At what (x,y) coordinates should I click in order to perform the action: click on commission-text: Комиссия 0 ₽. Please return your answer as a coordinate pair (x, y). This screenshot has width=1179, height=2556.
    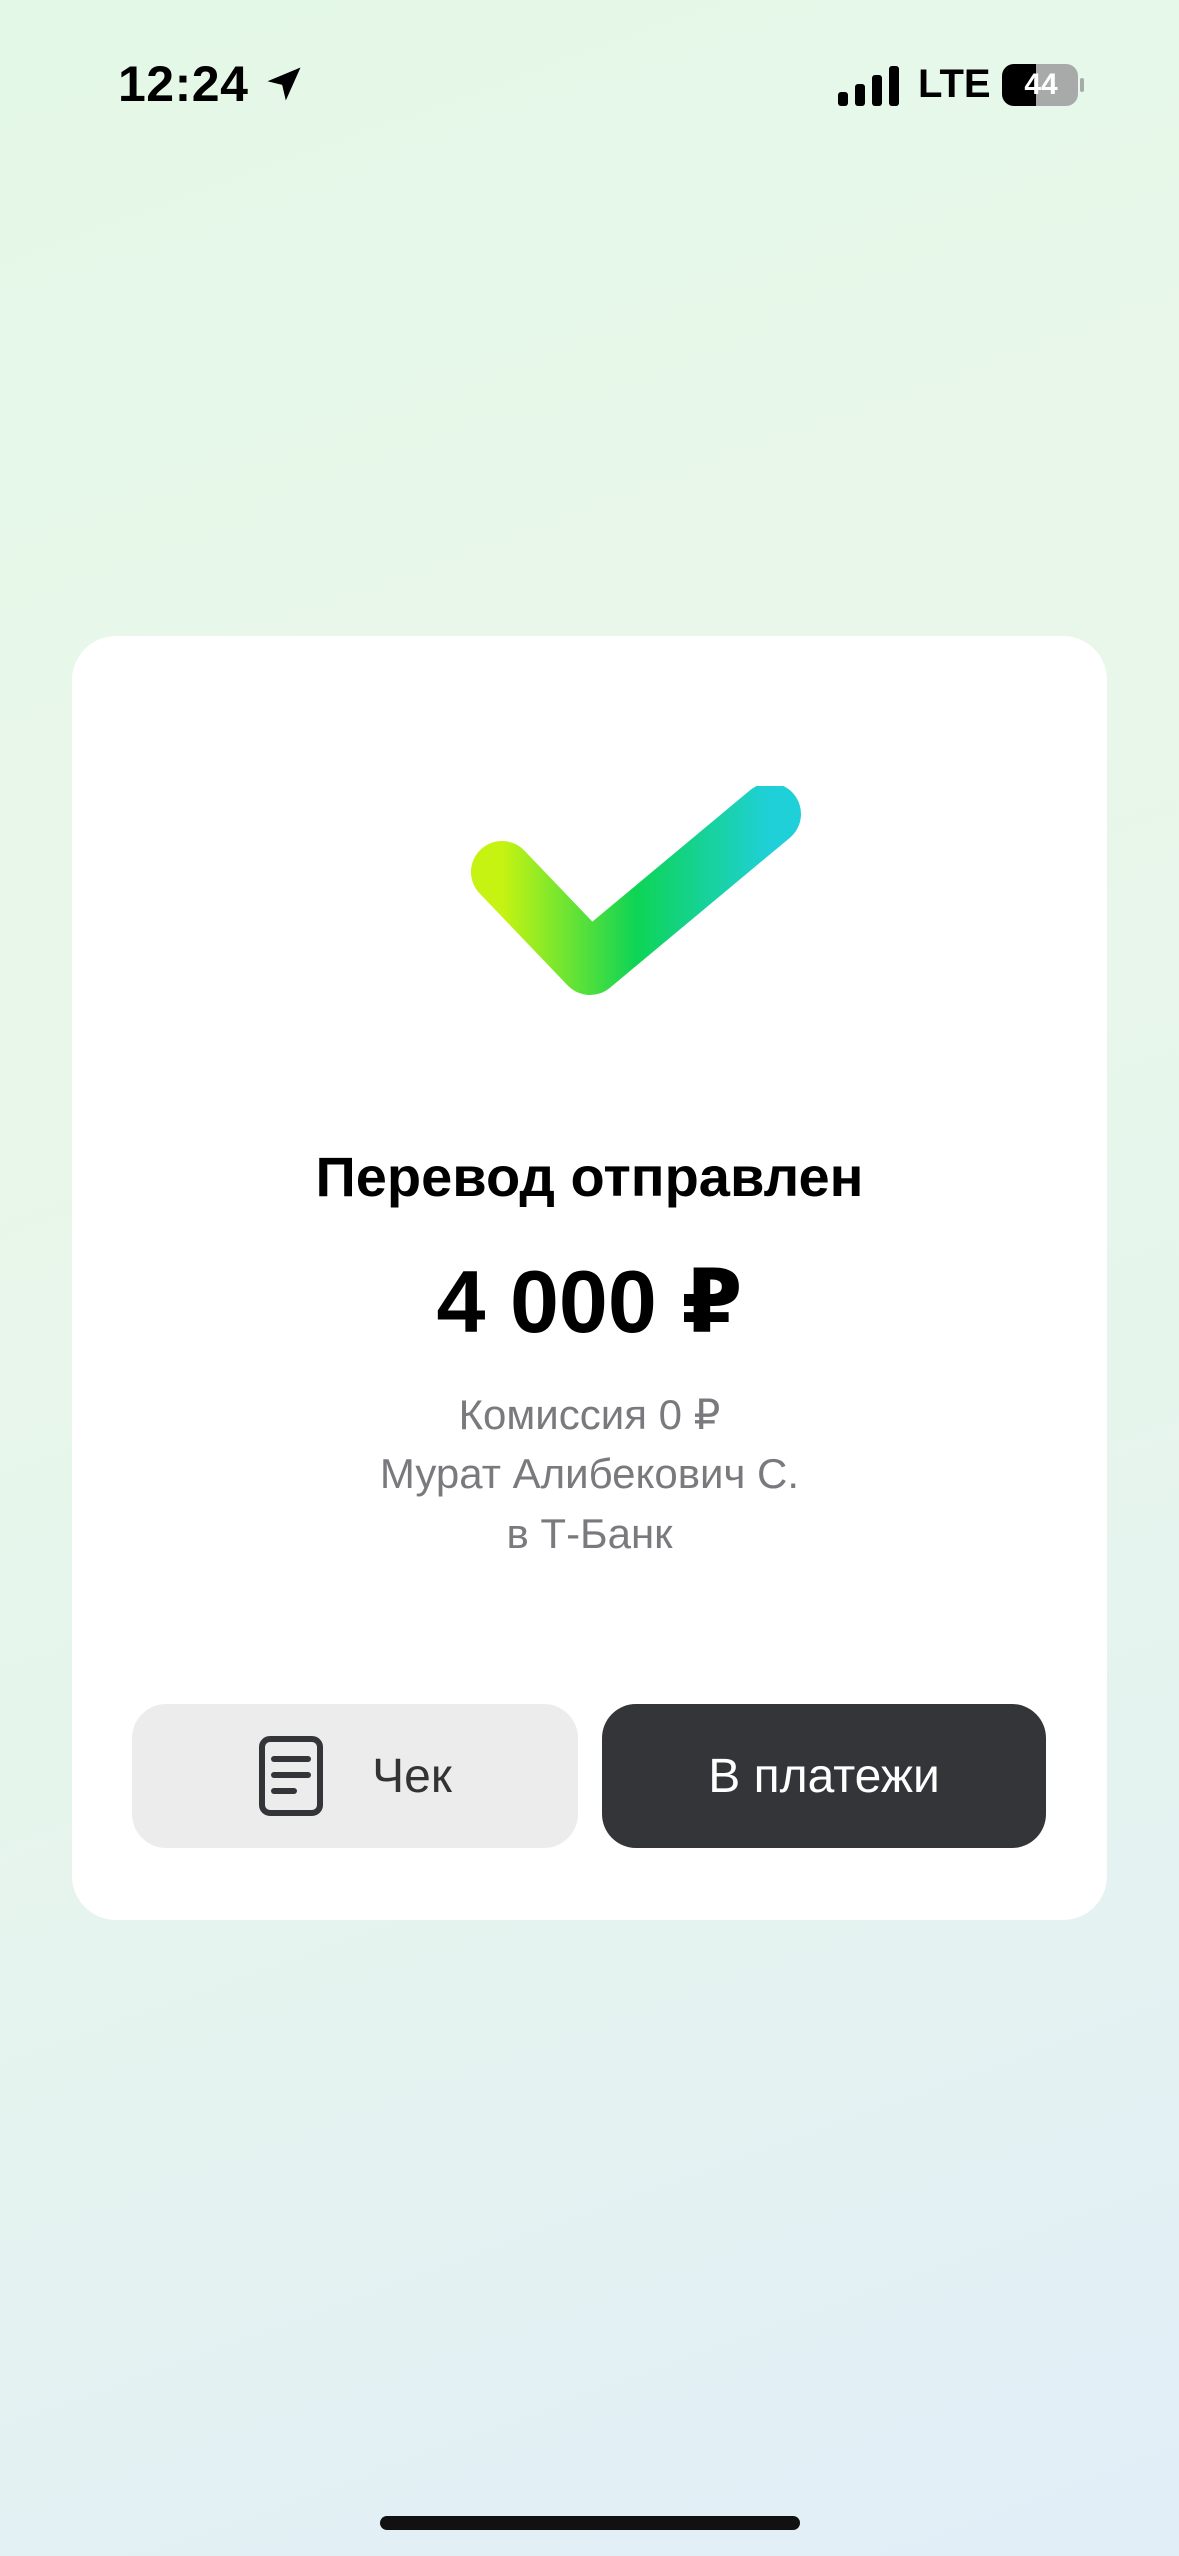
    Looking at the image, I should click on (589, 1414).